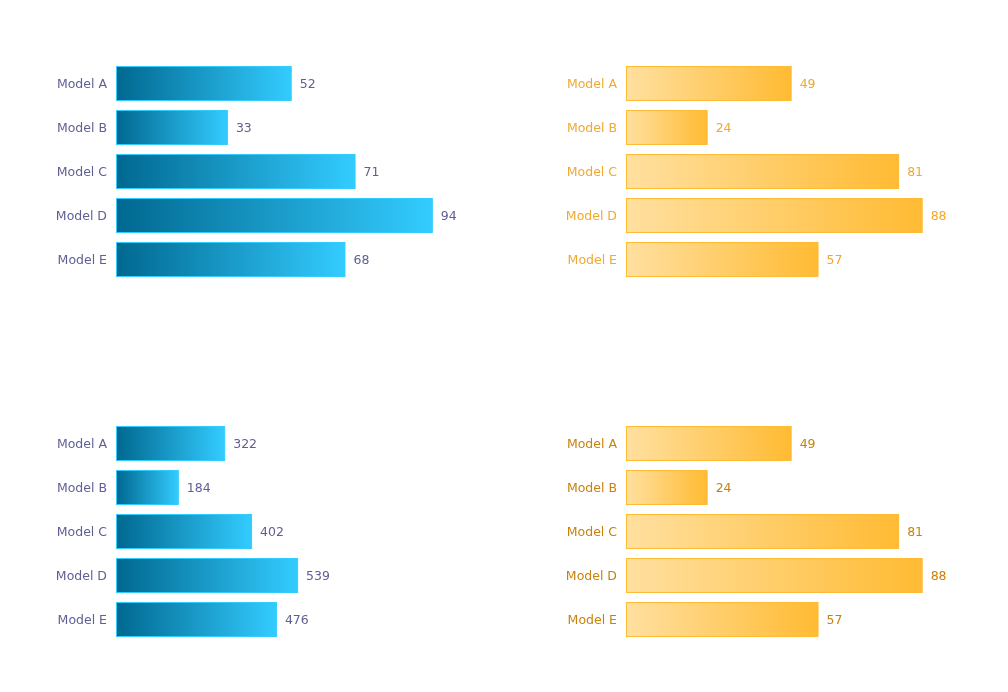  I want to click on value-label: 539, so click(318, 575).